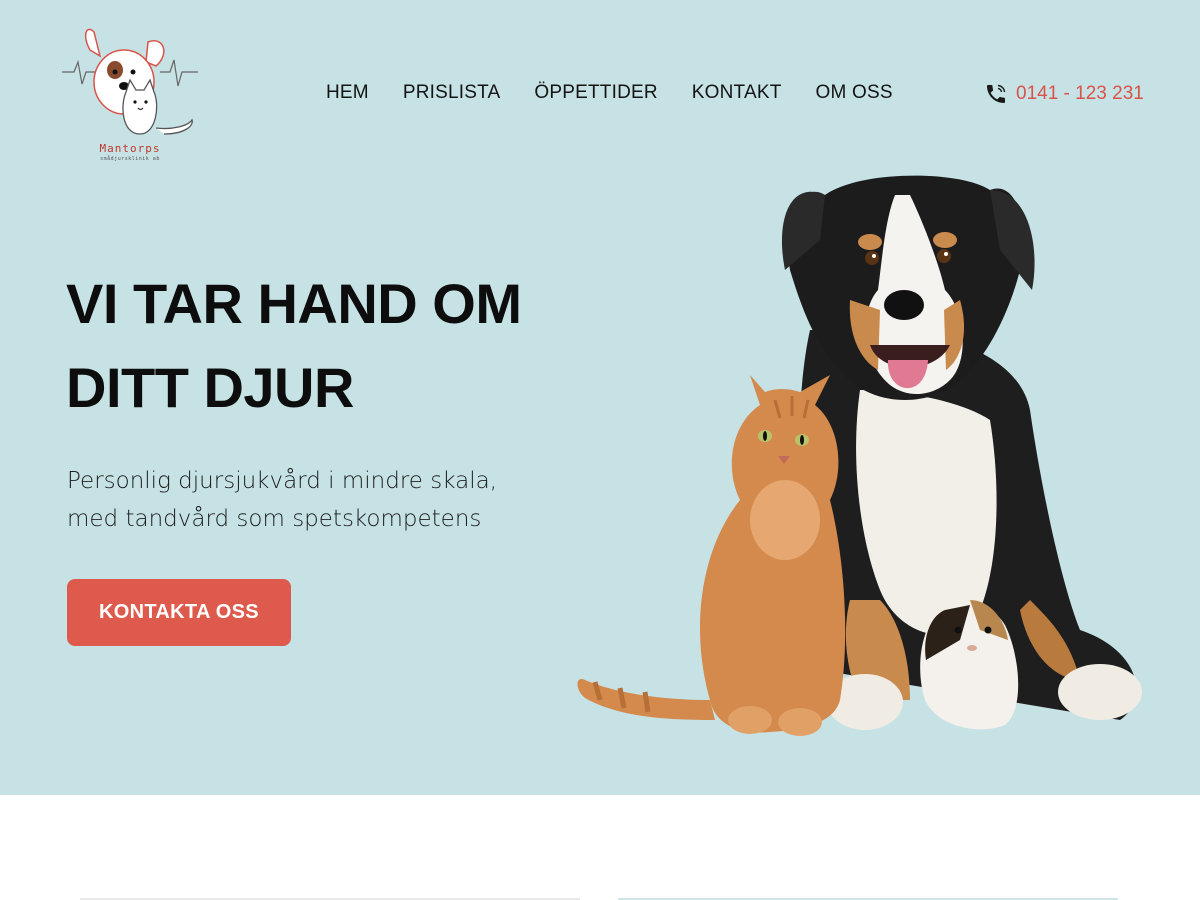 The width and height of the screenshot is (1200, 900). Describe the element at coordinates (347, 94) in the screenshot. I see `nav-item-hem: HEM` at that location.